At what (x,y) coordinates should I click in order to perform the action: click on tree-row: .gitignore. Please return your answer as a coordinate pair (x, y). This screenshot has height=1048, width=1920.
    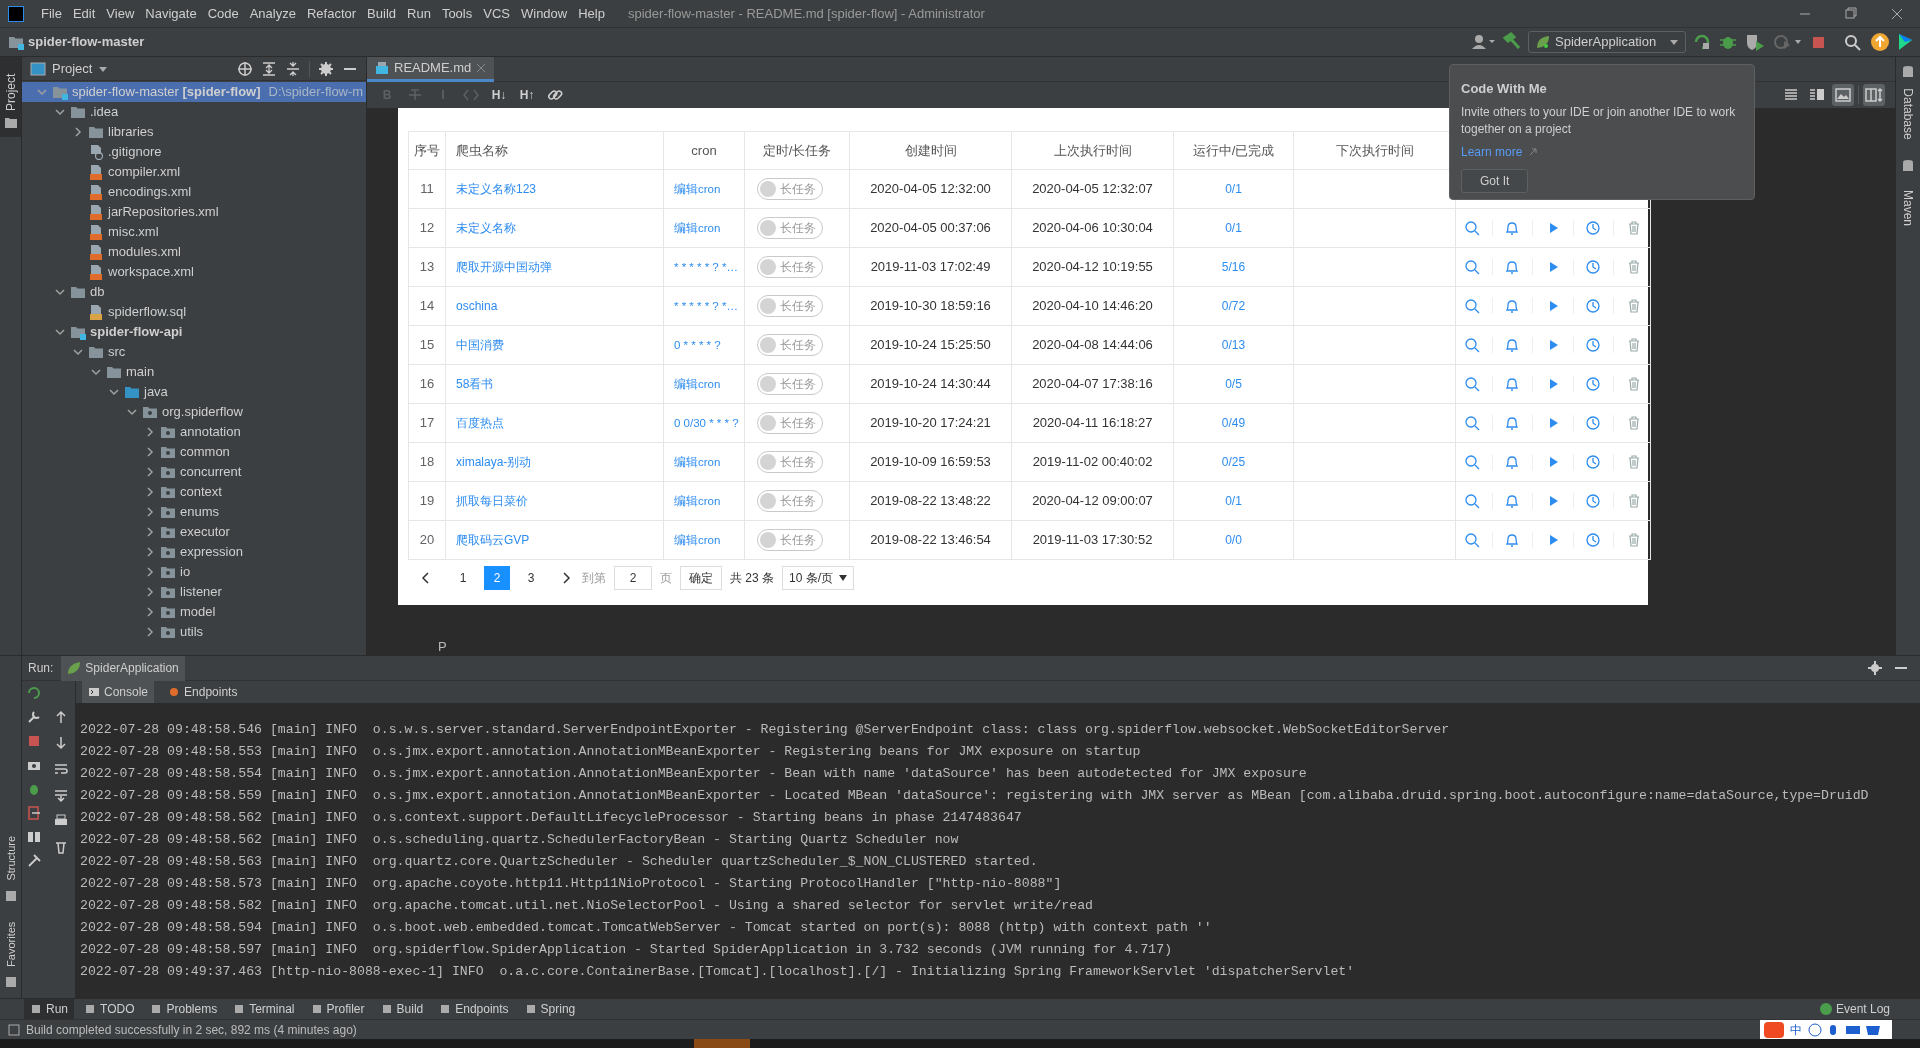
    Looking at the image, I should click on (194, 152).